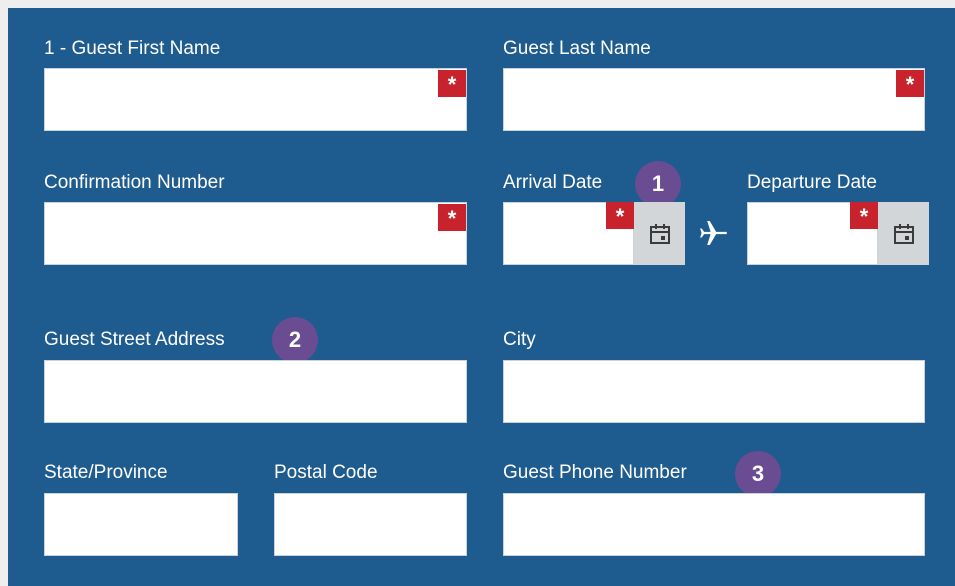 This screenshot has height=586, width=955. What do you see at coordinates (553, 182) in the screenshot?
I see `arrival-date-label: Arrival Date` at bounding box center [553, 182].